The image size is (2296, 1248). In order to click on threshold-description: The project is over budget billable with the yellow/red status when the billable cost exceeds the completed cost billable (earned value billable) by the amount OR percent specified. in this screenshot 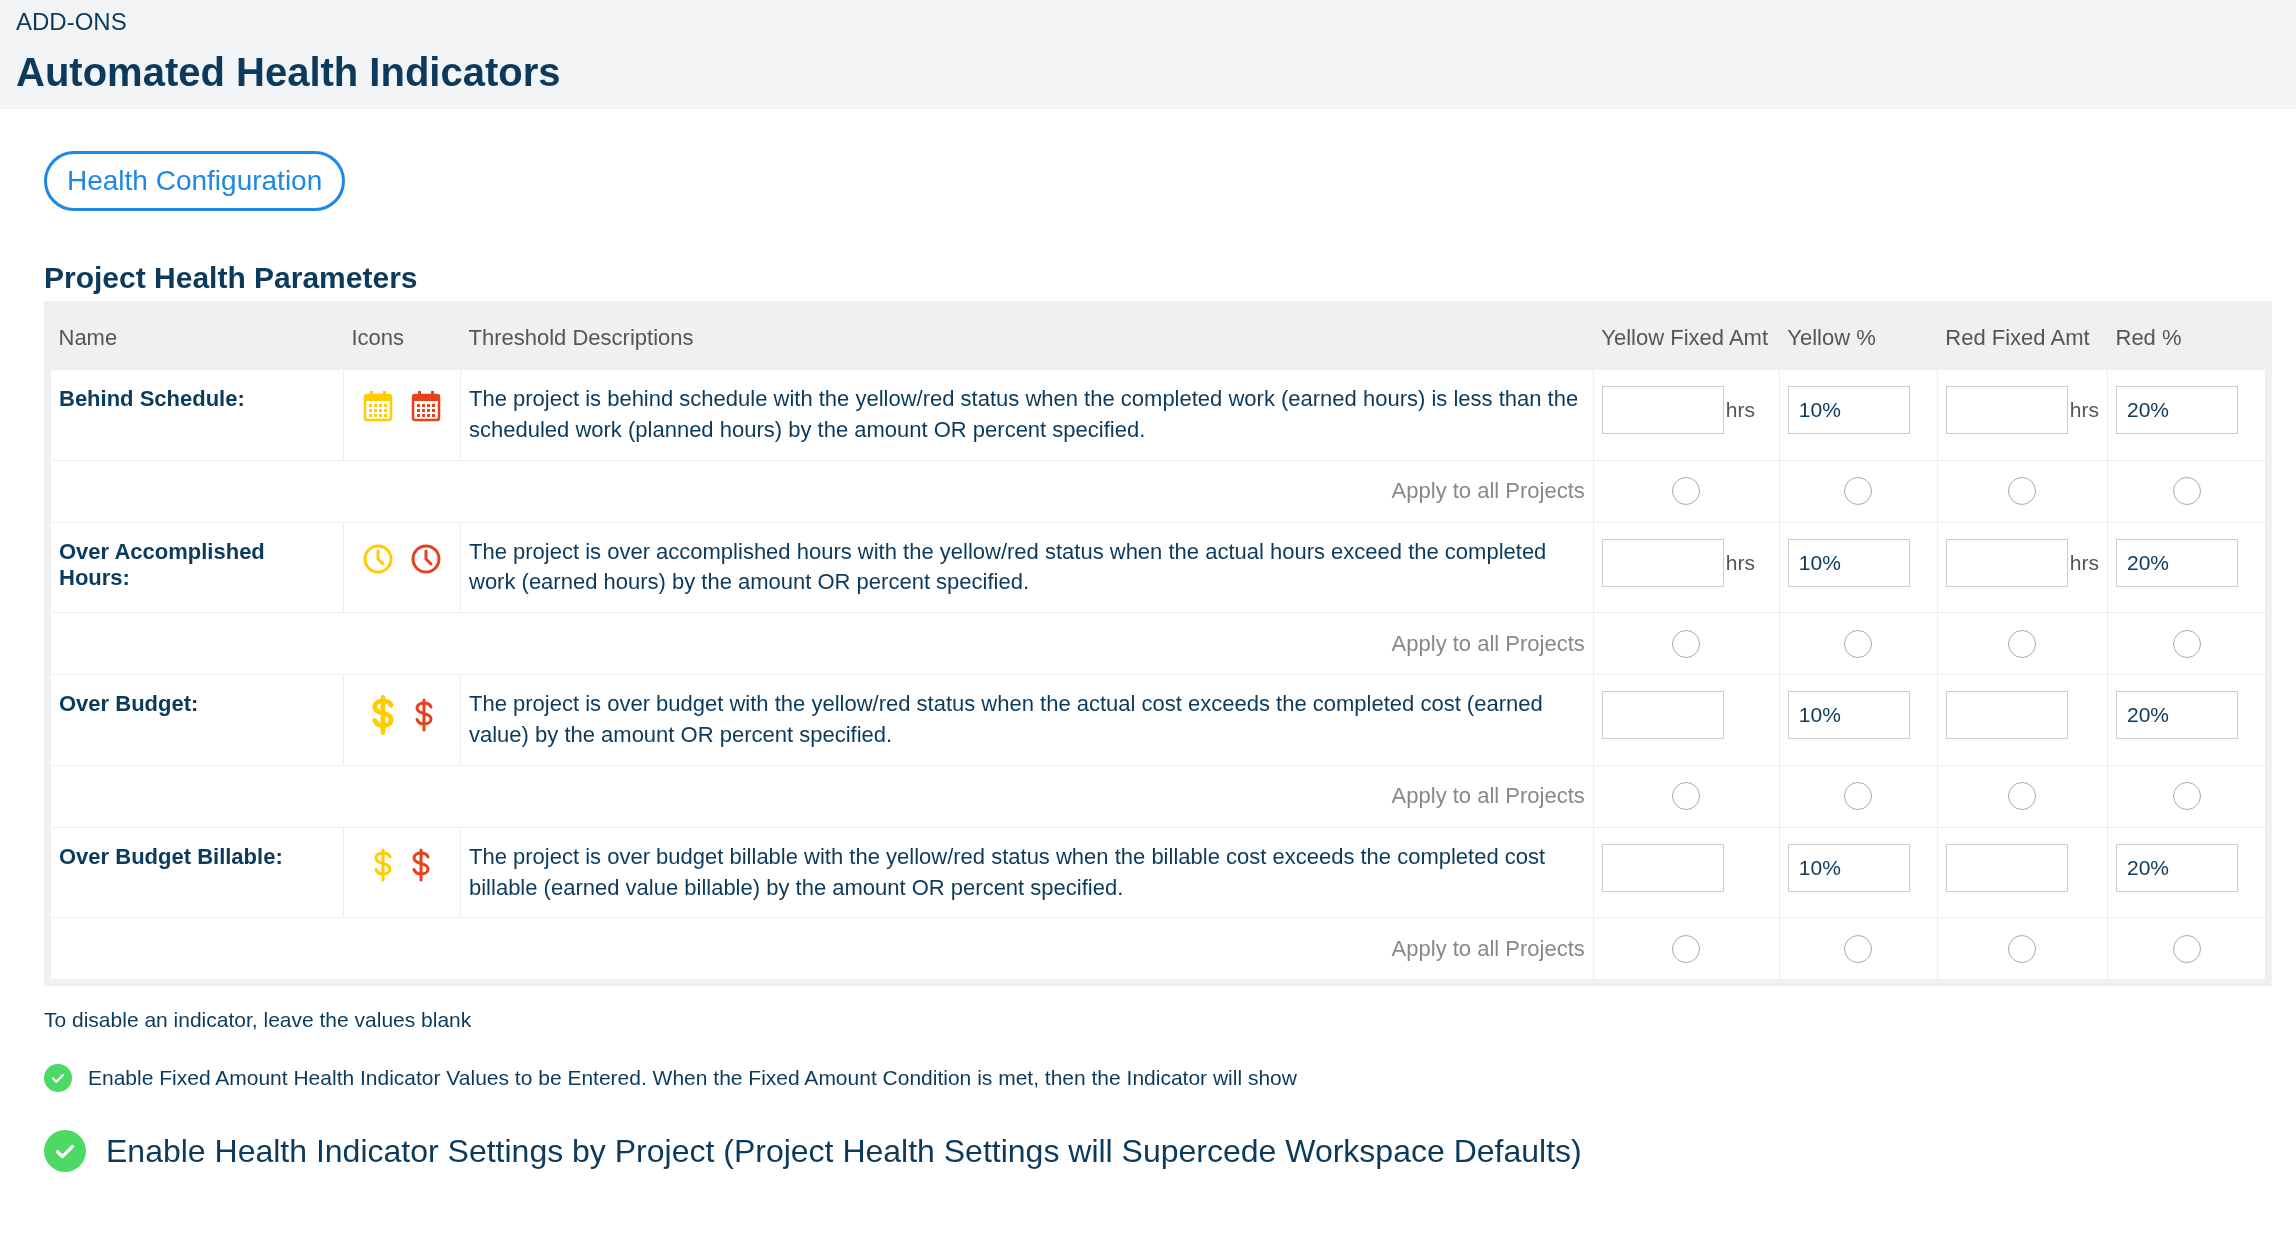, I will do `click(1008, 872)`.